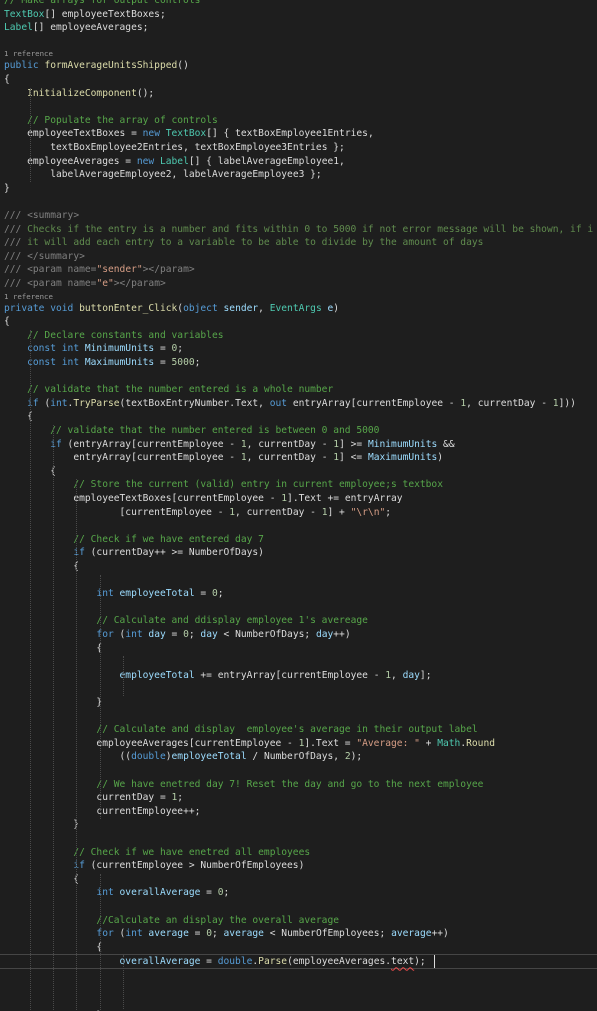 Image resolution: width=597 pixels, height=1011 pixels. Describe the element at coordinates (324, 675) in the screenshot. I see `code-token: currentEmployee` at that location.